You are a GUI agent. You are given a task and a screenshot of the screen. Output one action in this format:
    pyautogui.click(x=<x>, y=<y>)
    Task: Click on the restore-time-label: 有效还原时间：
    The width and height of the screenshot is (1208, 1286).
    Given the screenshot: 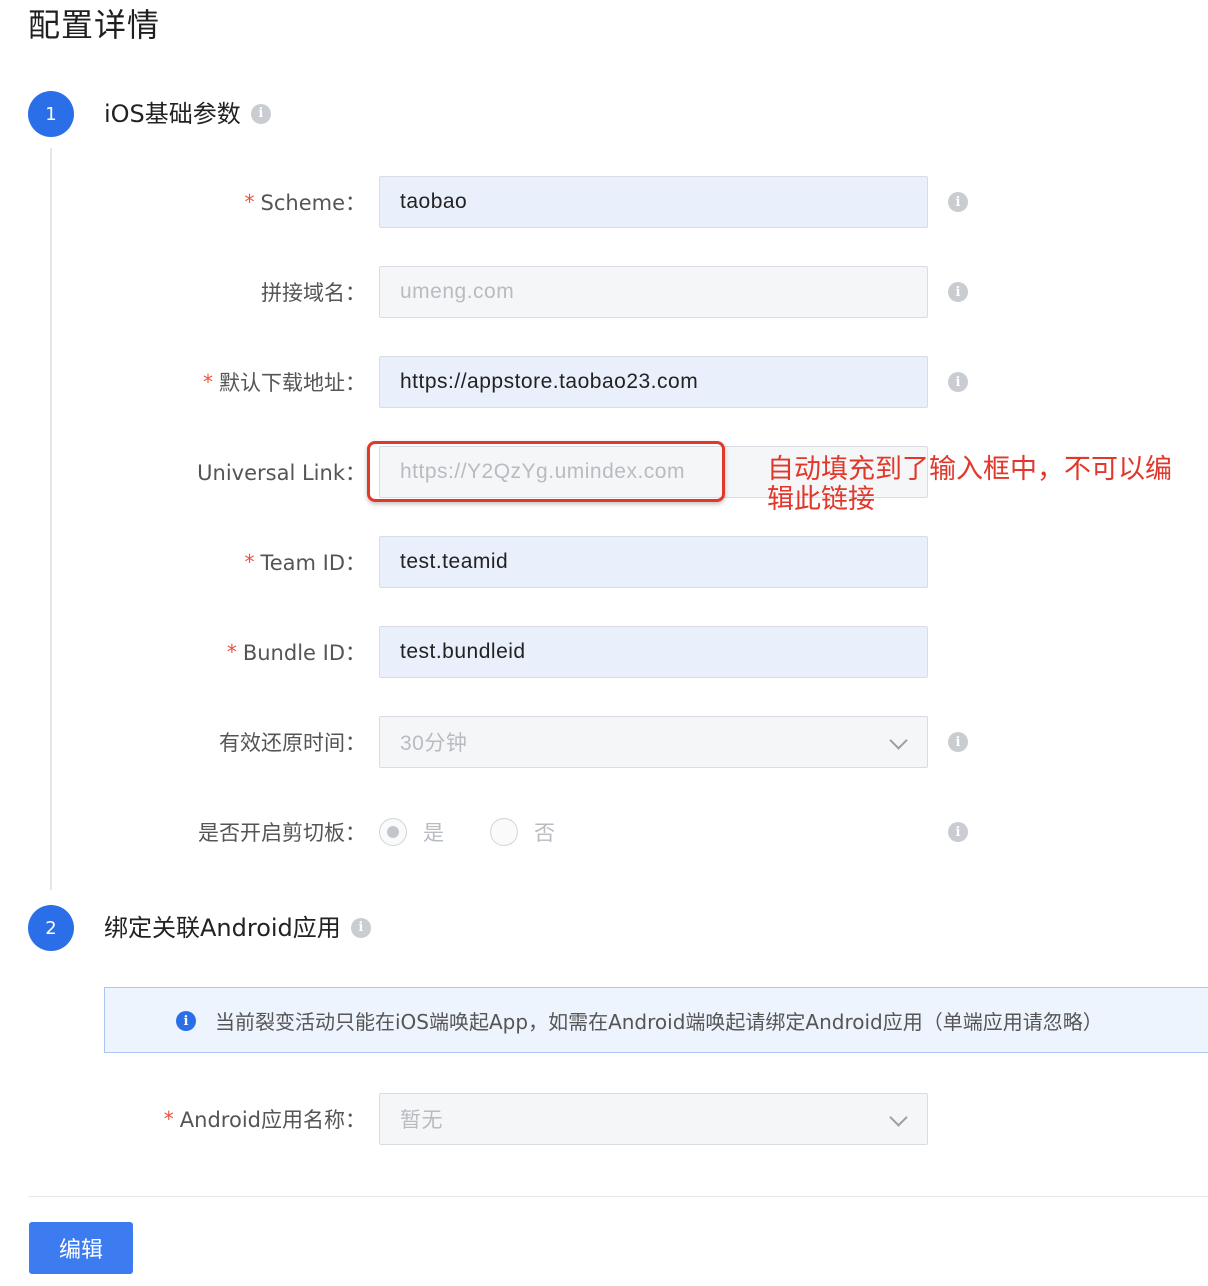 What is the action you would take?
    pyautogui.click(x=292, y=742)
    